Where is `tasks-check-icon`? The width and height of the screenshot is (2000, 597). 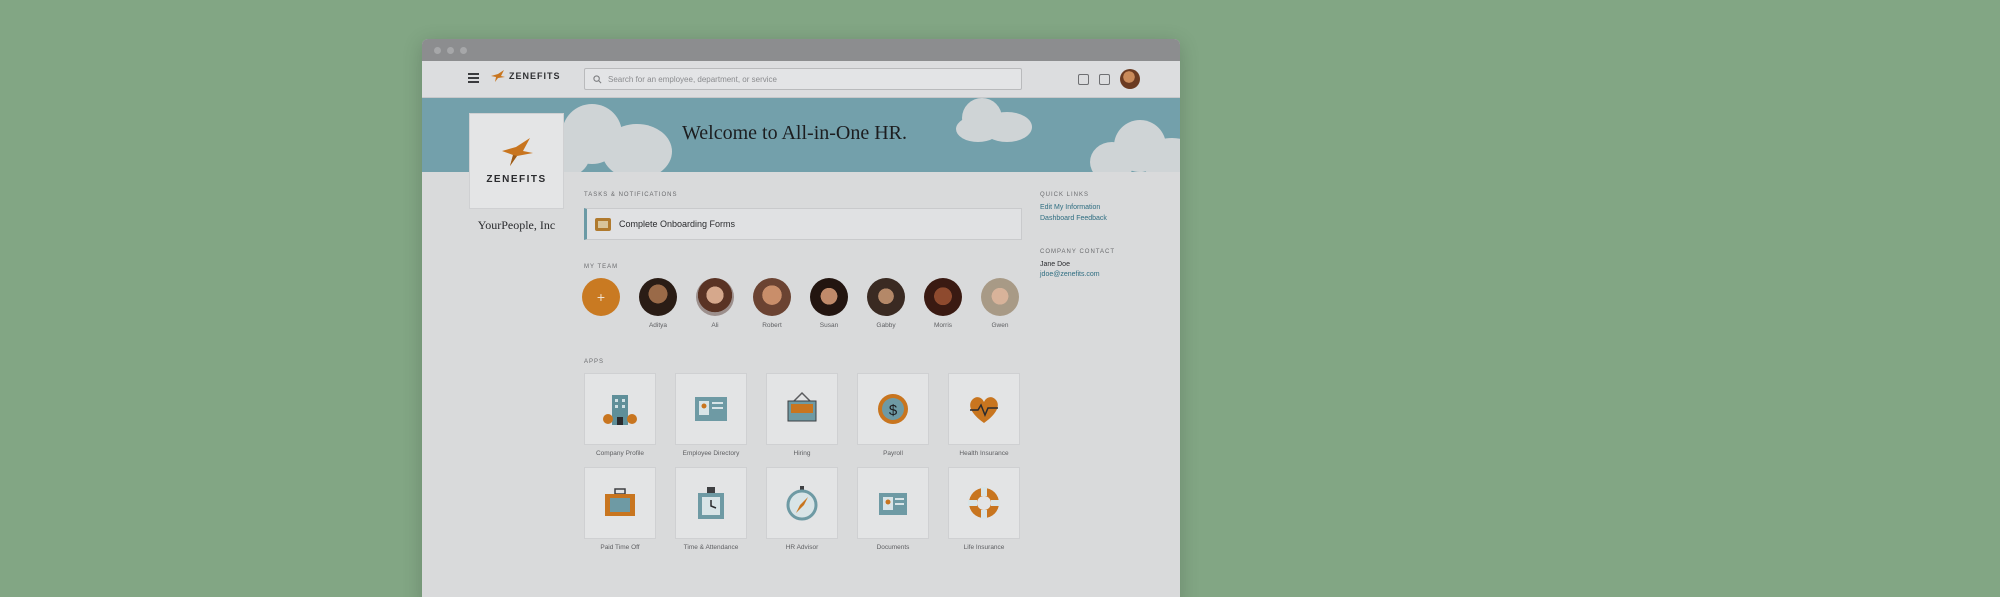 tasks-check-icon is located at coordinates (1104, 79).